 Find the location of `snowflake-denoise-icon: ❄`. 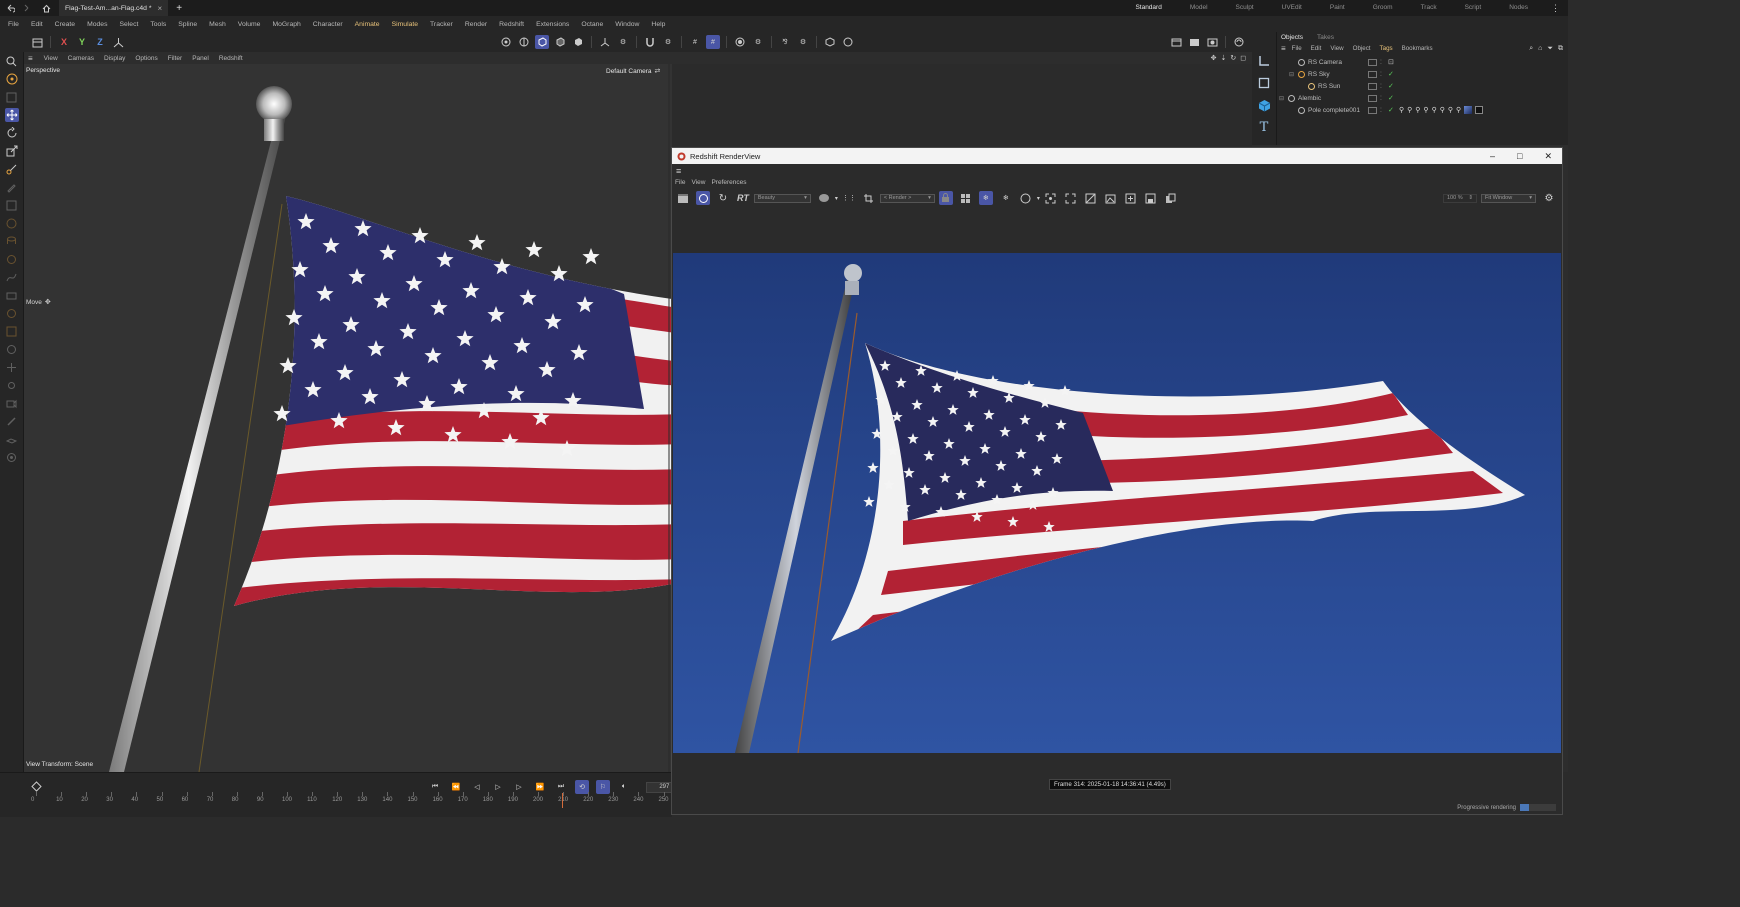

snowflake-denoise-icon: ❄ is located at coordinates (1006, 198).